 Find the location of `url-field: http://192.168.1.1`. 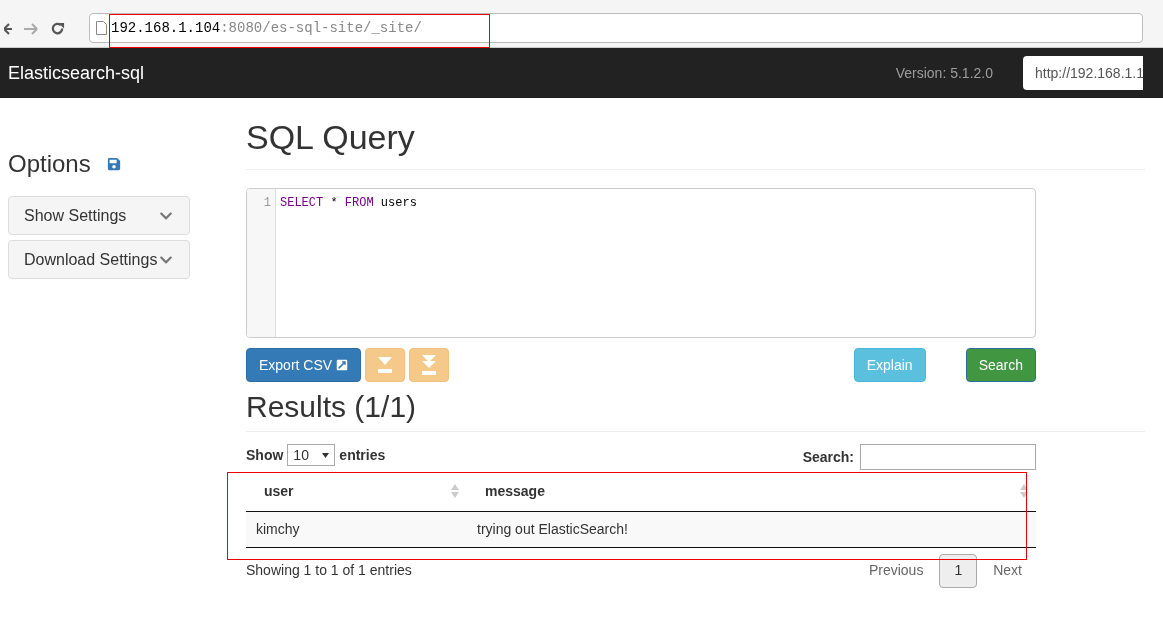

url-field: http://192.168.1.1 is located at coordinates (1083, 73).